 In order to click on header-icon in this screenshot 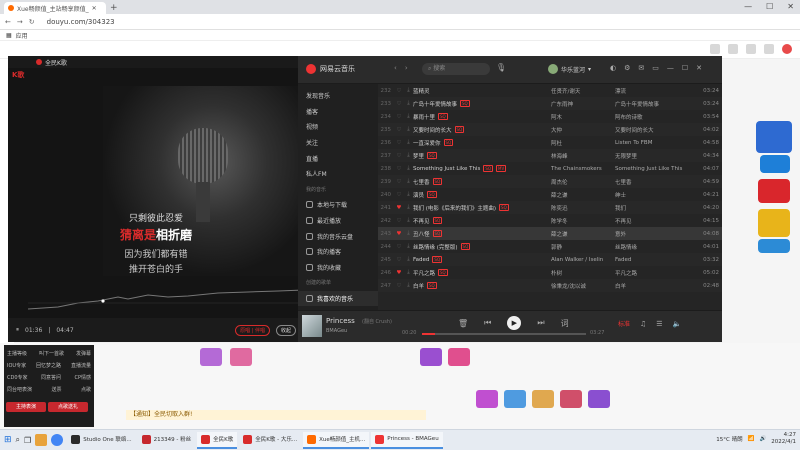, I will do `click(751, 49)`.